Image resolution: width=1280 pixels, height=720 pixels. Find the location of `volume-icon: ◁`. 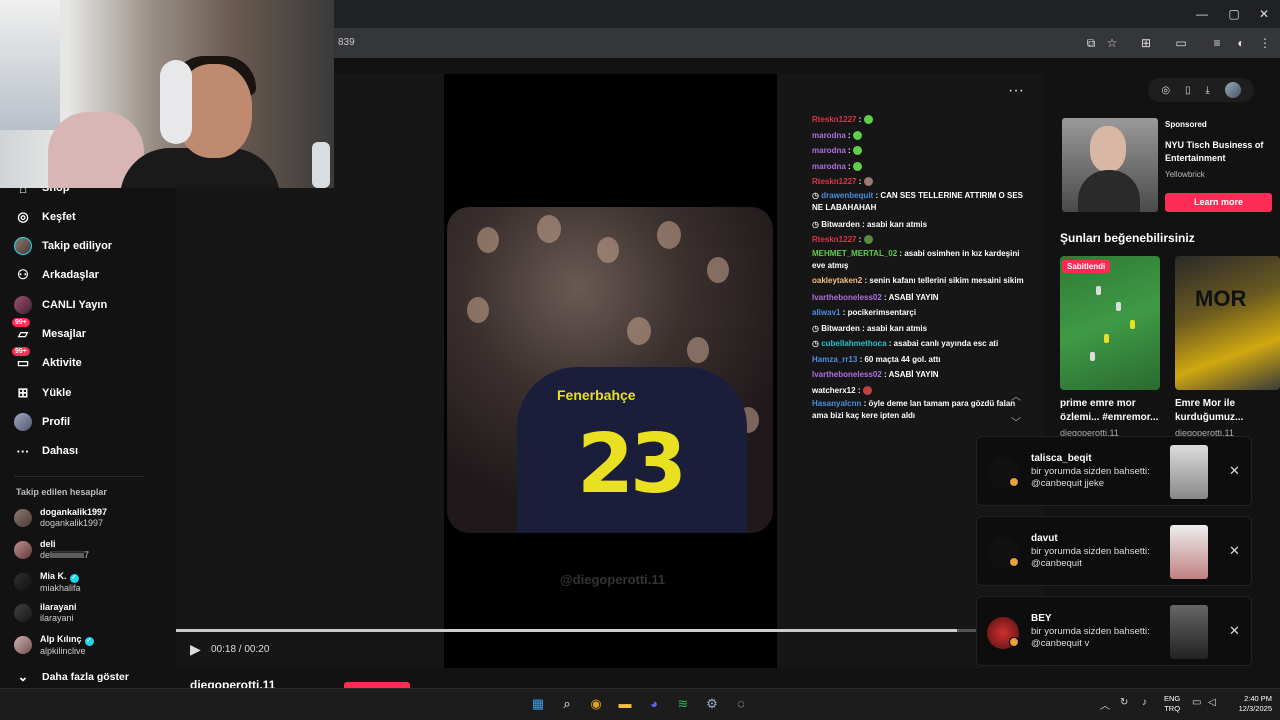

volume-icon: ◁ is located at coordinates (1212, 702).